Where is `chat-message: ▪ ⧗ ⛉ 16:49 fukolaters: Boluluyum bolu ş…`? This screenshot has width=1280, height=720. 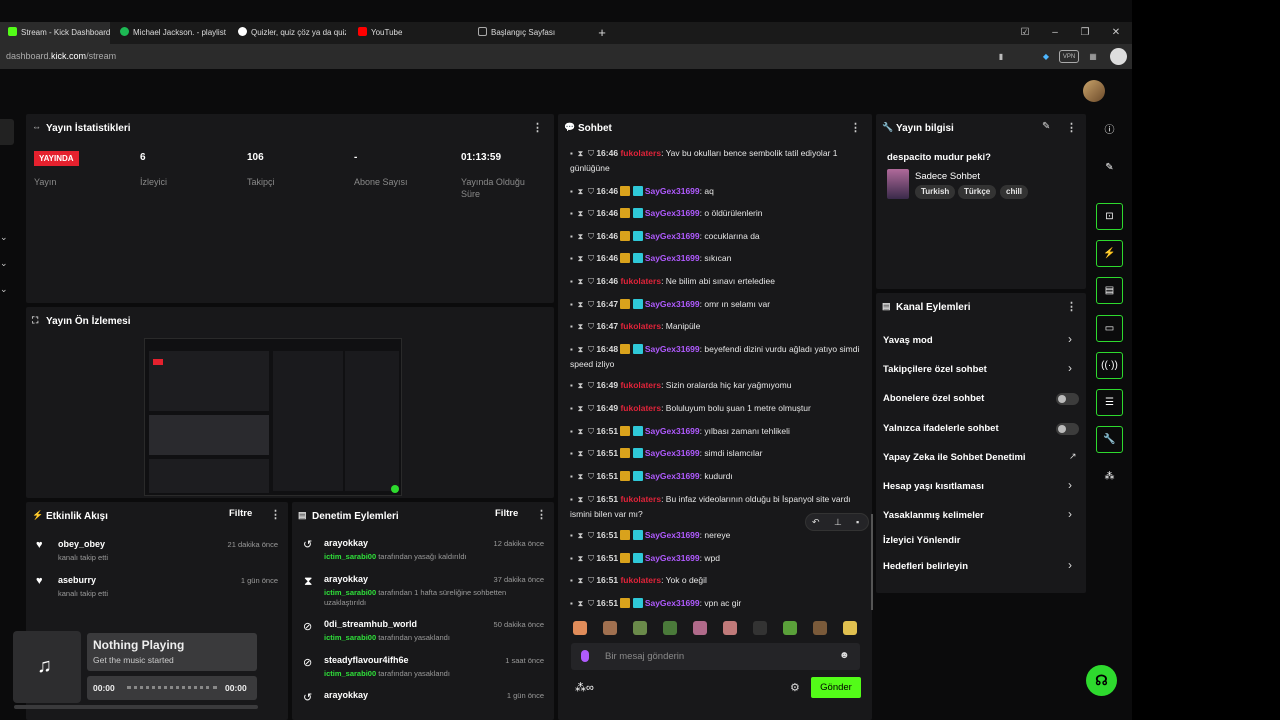 chat-message: ▪ ⧗ ⛉ 16:49 fukolaters: Boluluyum bolu ş… is located at coordinates (720, 408).